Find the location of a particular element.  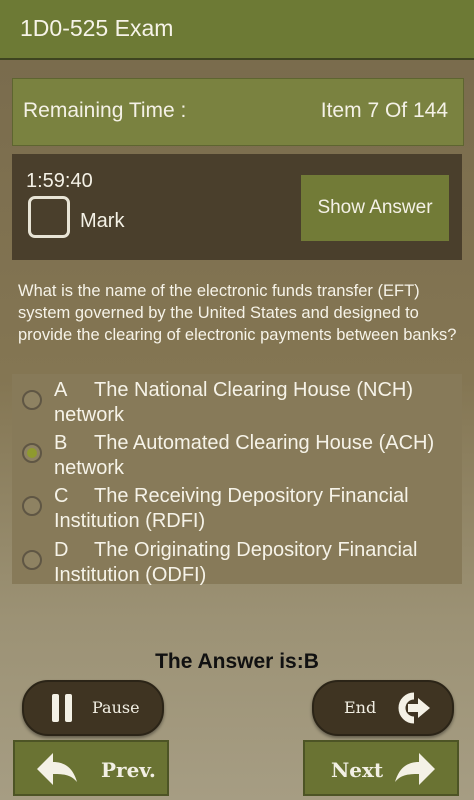

option-letter: B is located at coordinates (61, 443).